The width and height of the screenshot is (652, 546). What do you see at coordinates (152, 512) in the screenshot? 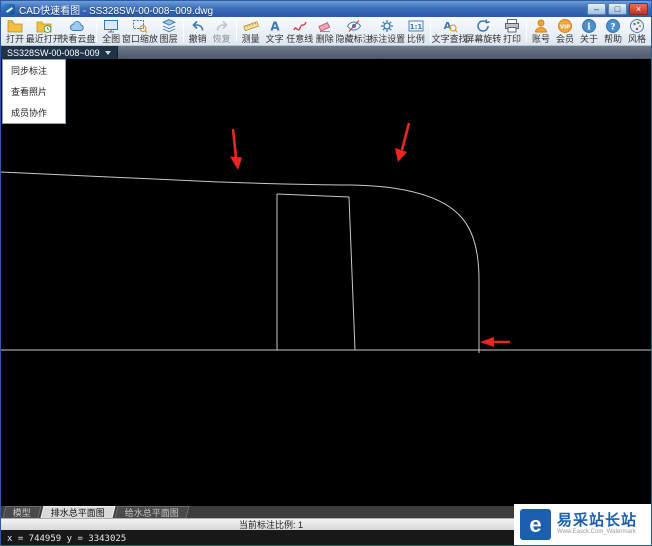
I see `sheet-tab-watersupply-plan: 给水总平面图` at bounding box center [152, 512].